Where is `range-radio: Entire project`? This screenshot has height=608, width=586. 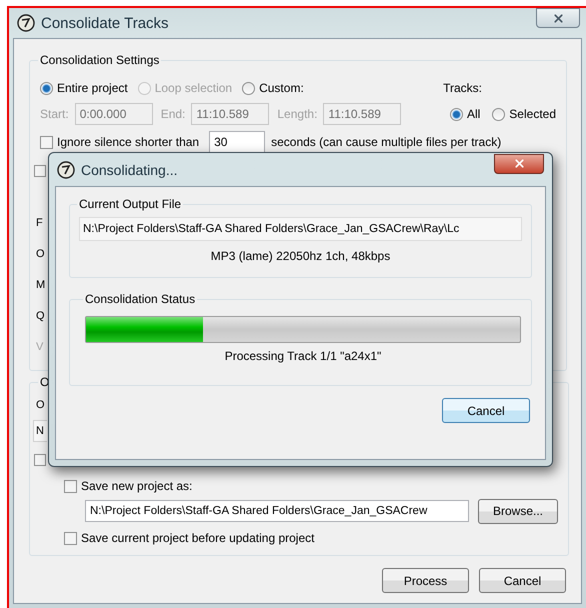
range-radio: Entire project is located at coordinates (84, 88).